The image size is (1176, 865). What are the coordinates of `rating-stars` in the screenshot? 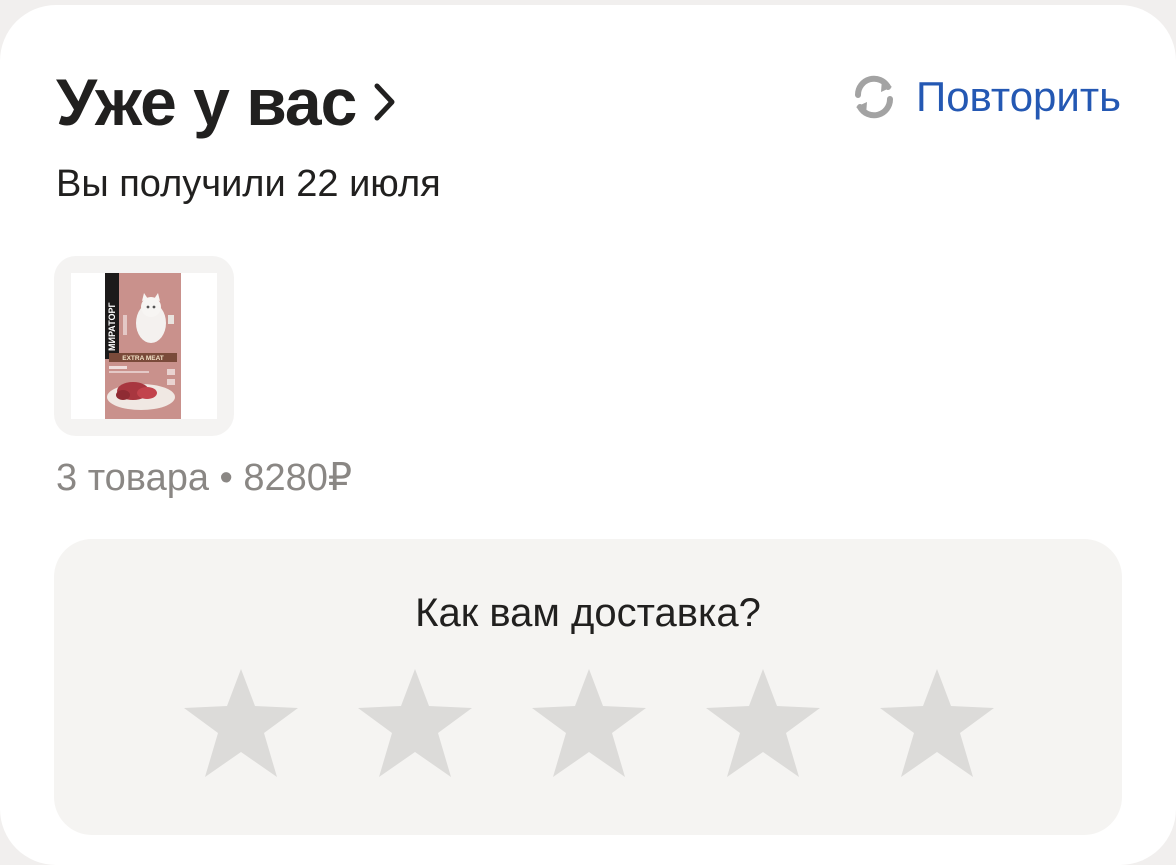 It's located at (589, 723).